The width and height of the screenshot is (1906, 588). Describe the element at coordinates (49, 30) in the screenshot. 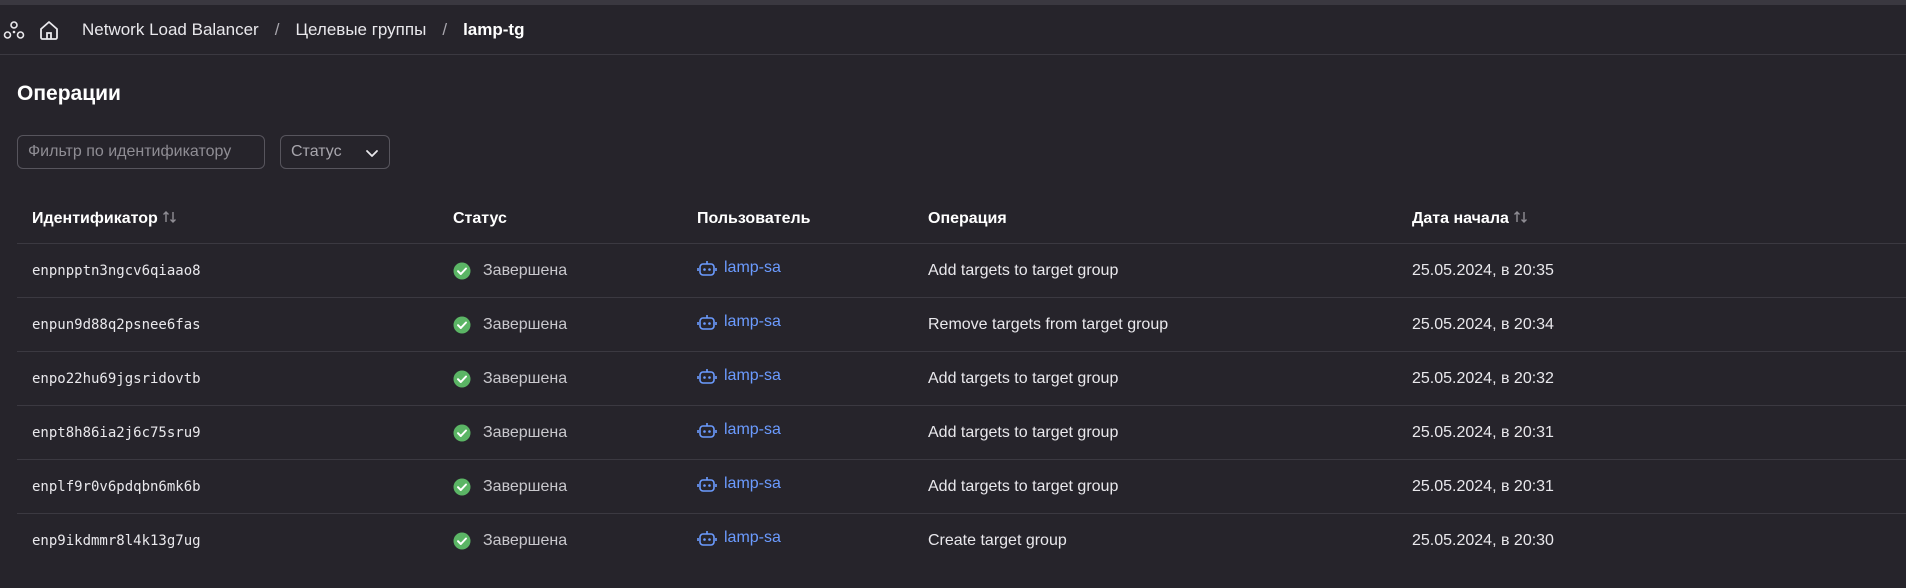

I see `home-icon` at that location.